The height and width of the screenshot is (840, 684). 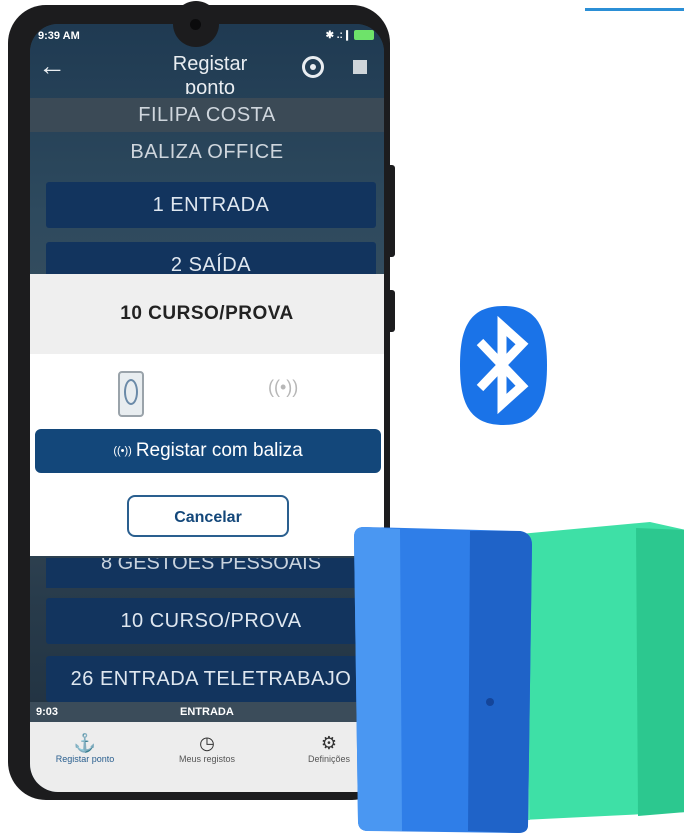 I want to click on status-time: 9:39 AM, so click(x=59, y=36).